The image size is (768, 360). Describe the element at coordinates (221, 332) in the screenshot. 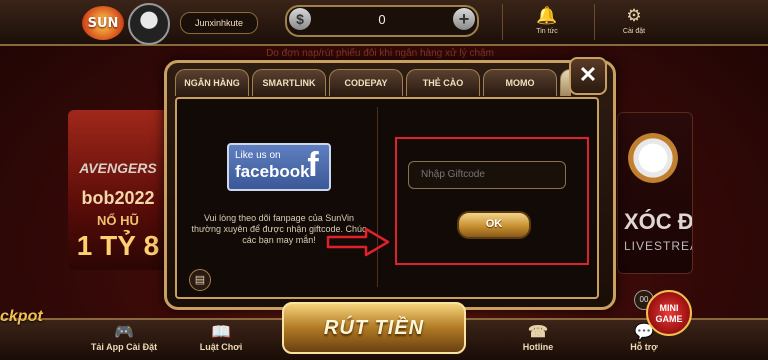

I see `rules-icon: 📖` at that location.